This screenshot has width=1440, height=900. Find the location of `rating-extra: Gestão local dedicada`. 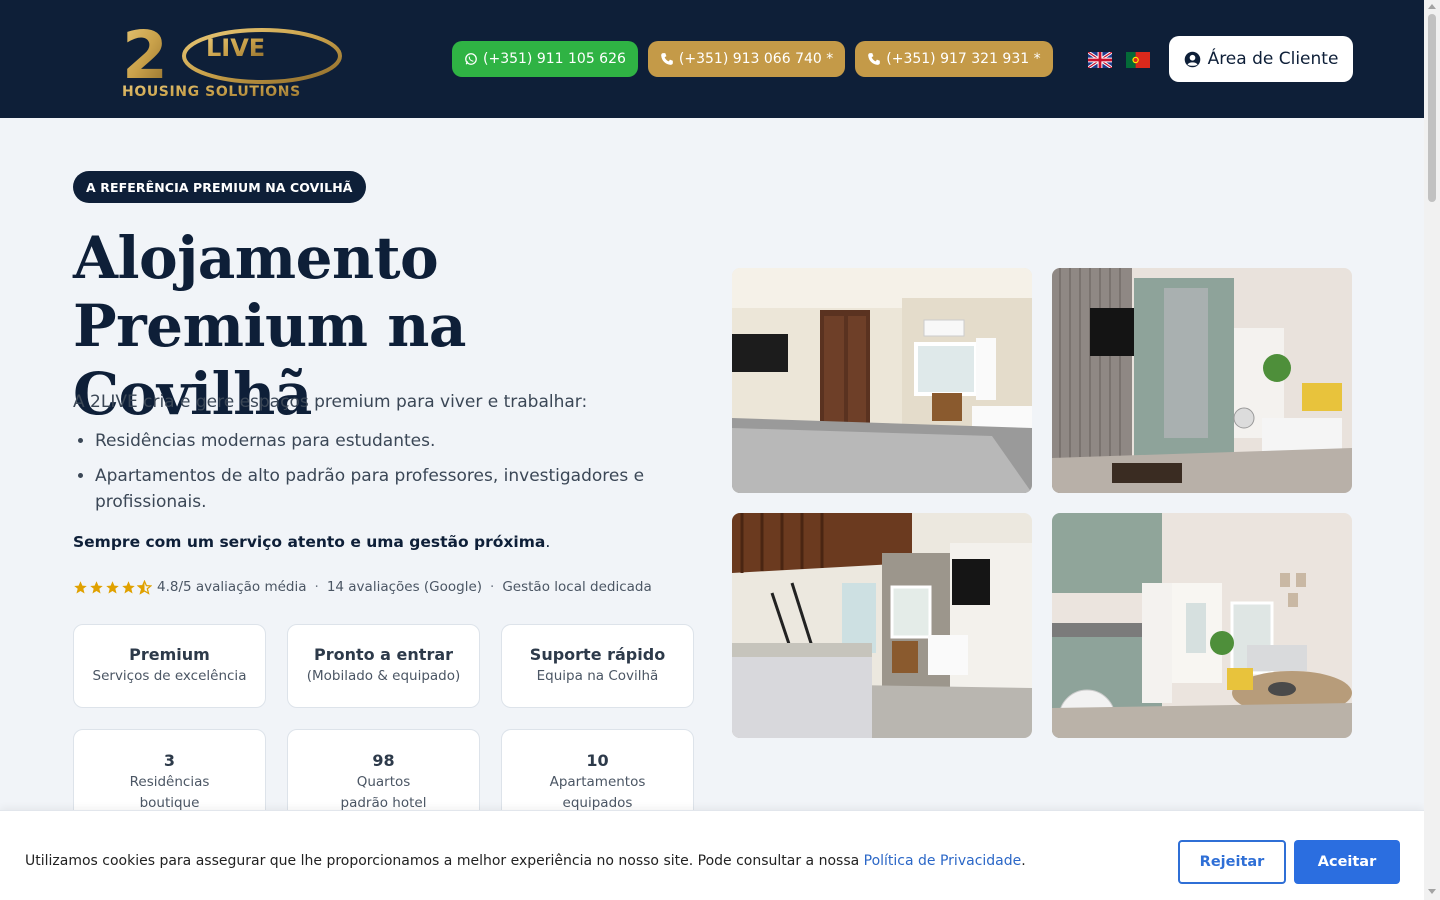

rating-extra: Gestão local dedicada is located at coordinates (577, 587).